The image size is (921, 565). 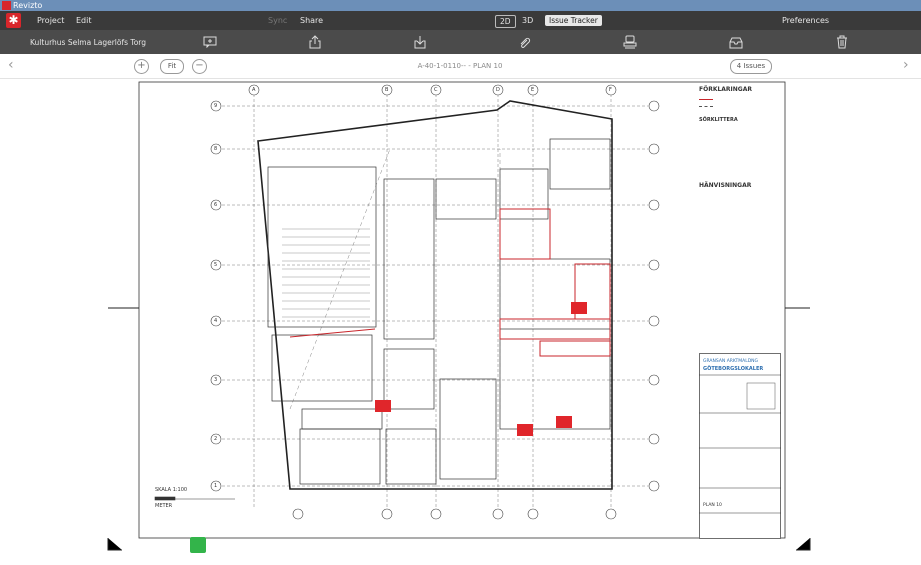 What do you see at coordinates (199, 66) in the screenshot?
I see `zoom-out-button: −` at bounding box center [199, 66].